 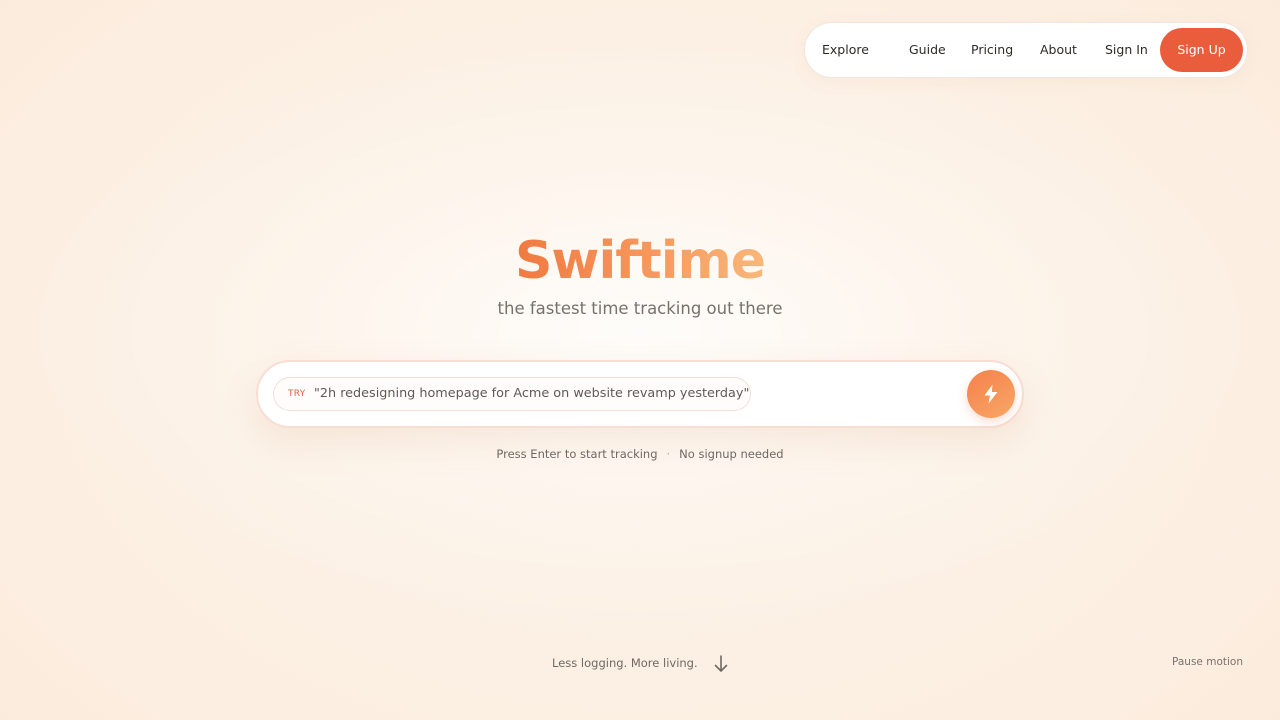 I want to click on sign-in-link: Sign In, so click(x=1126, y=50).